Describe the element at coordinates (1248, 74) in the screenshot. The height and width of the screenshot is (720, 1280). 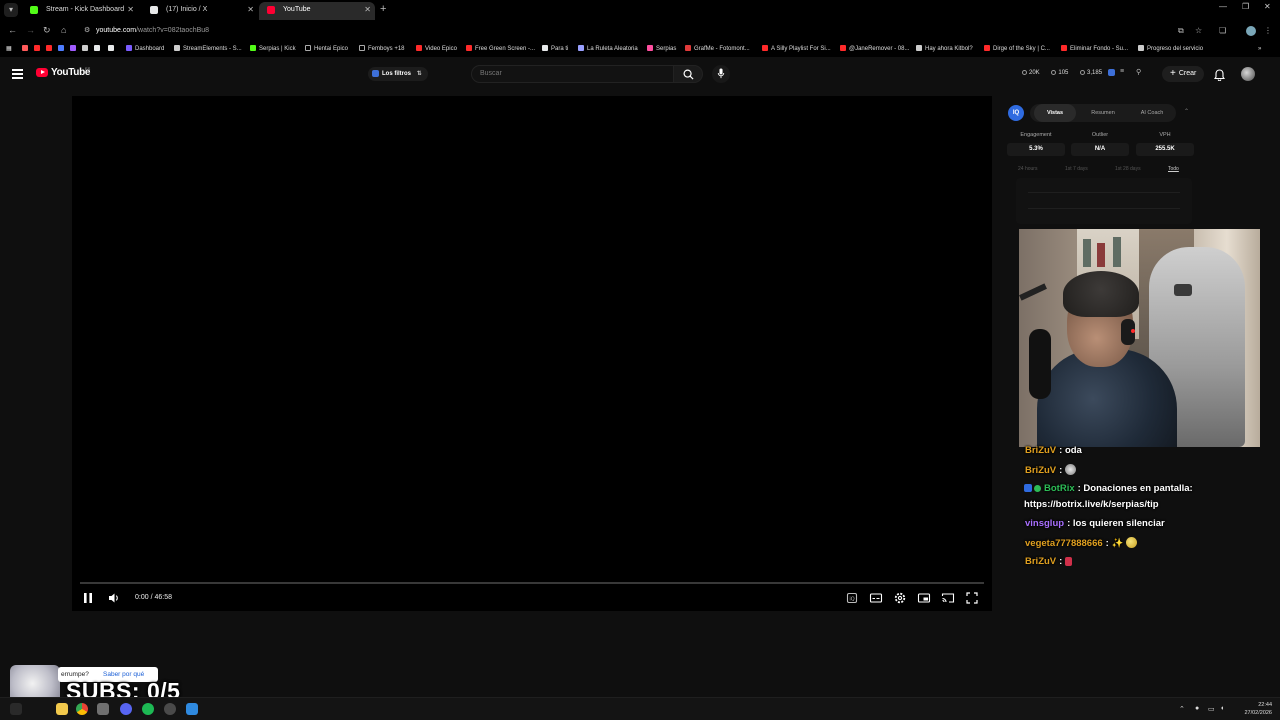
I see `account-avatar` at that location.